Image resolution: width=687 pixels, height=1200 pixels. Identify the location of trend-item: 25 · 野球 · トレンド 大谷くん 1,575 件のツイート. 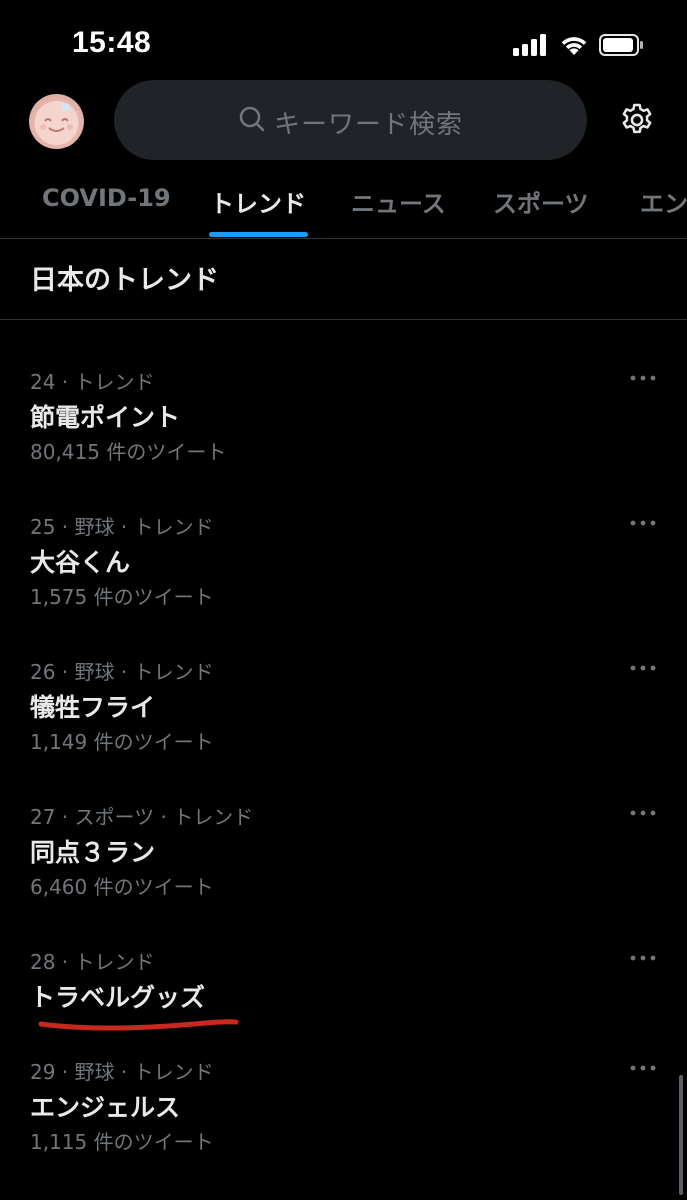
(343, 576).